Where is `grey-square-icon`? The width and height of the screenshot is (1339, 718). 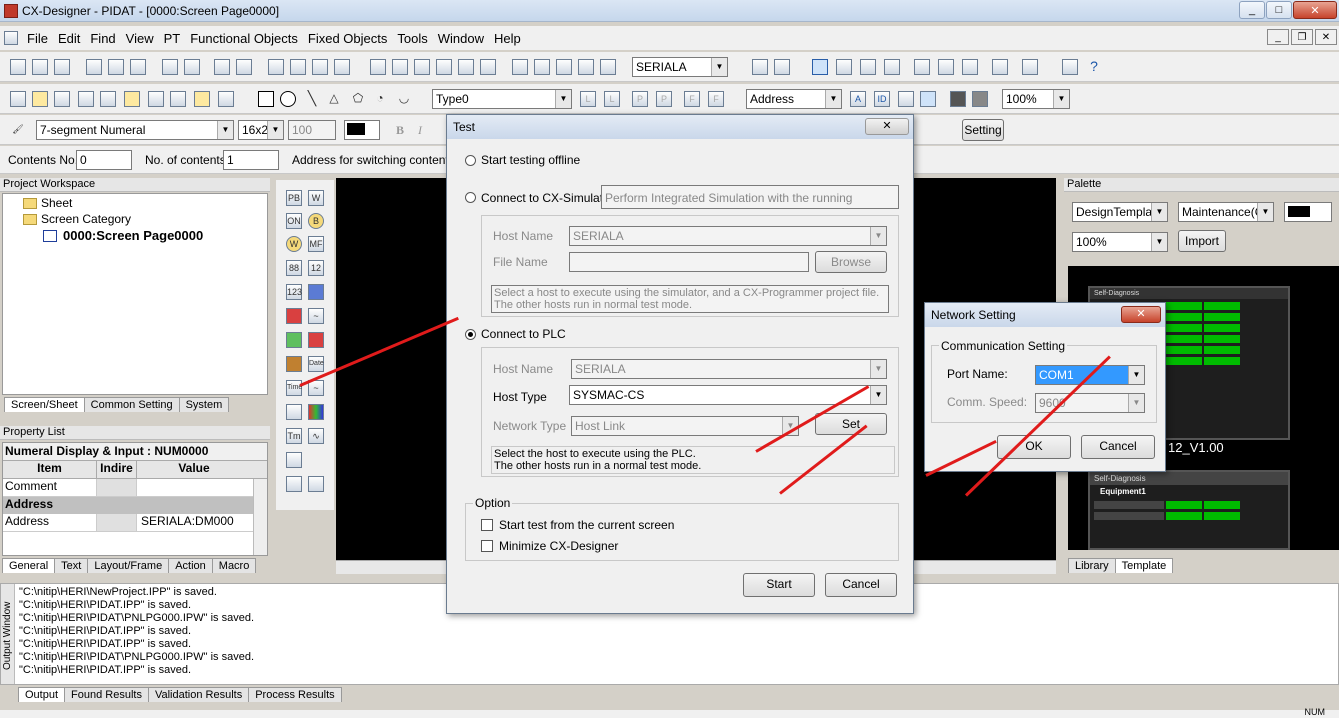 grey-square-icon is located at coordinates (980, 99).